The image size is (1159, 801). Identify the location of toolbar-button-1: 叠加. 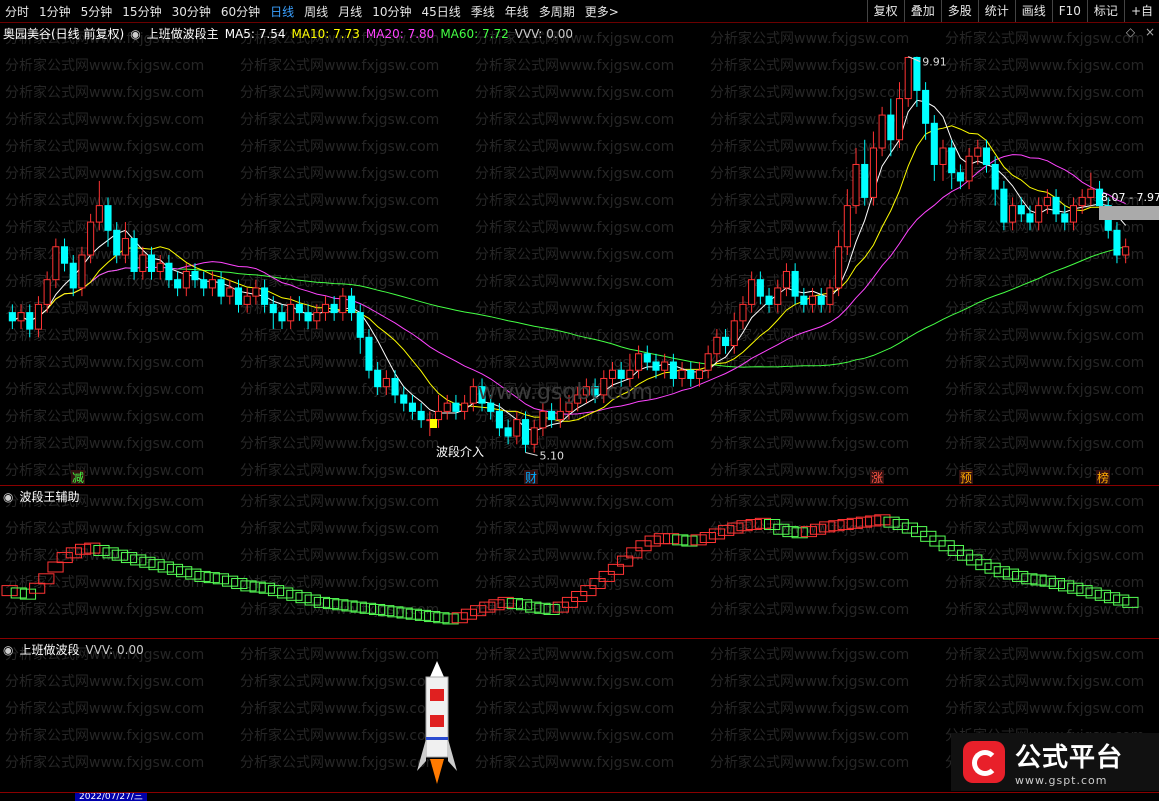
(922, 11).